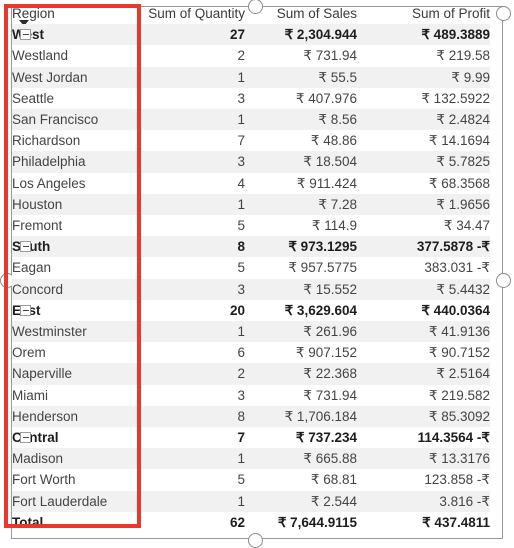  I want to click on cell-region: Seattle, so click(76, 98).